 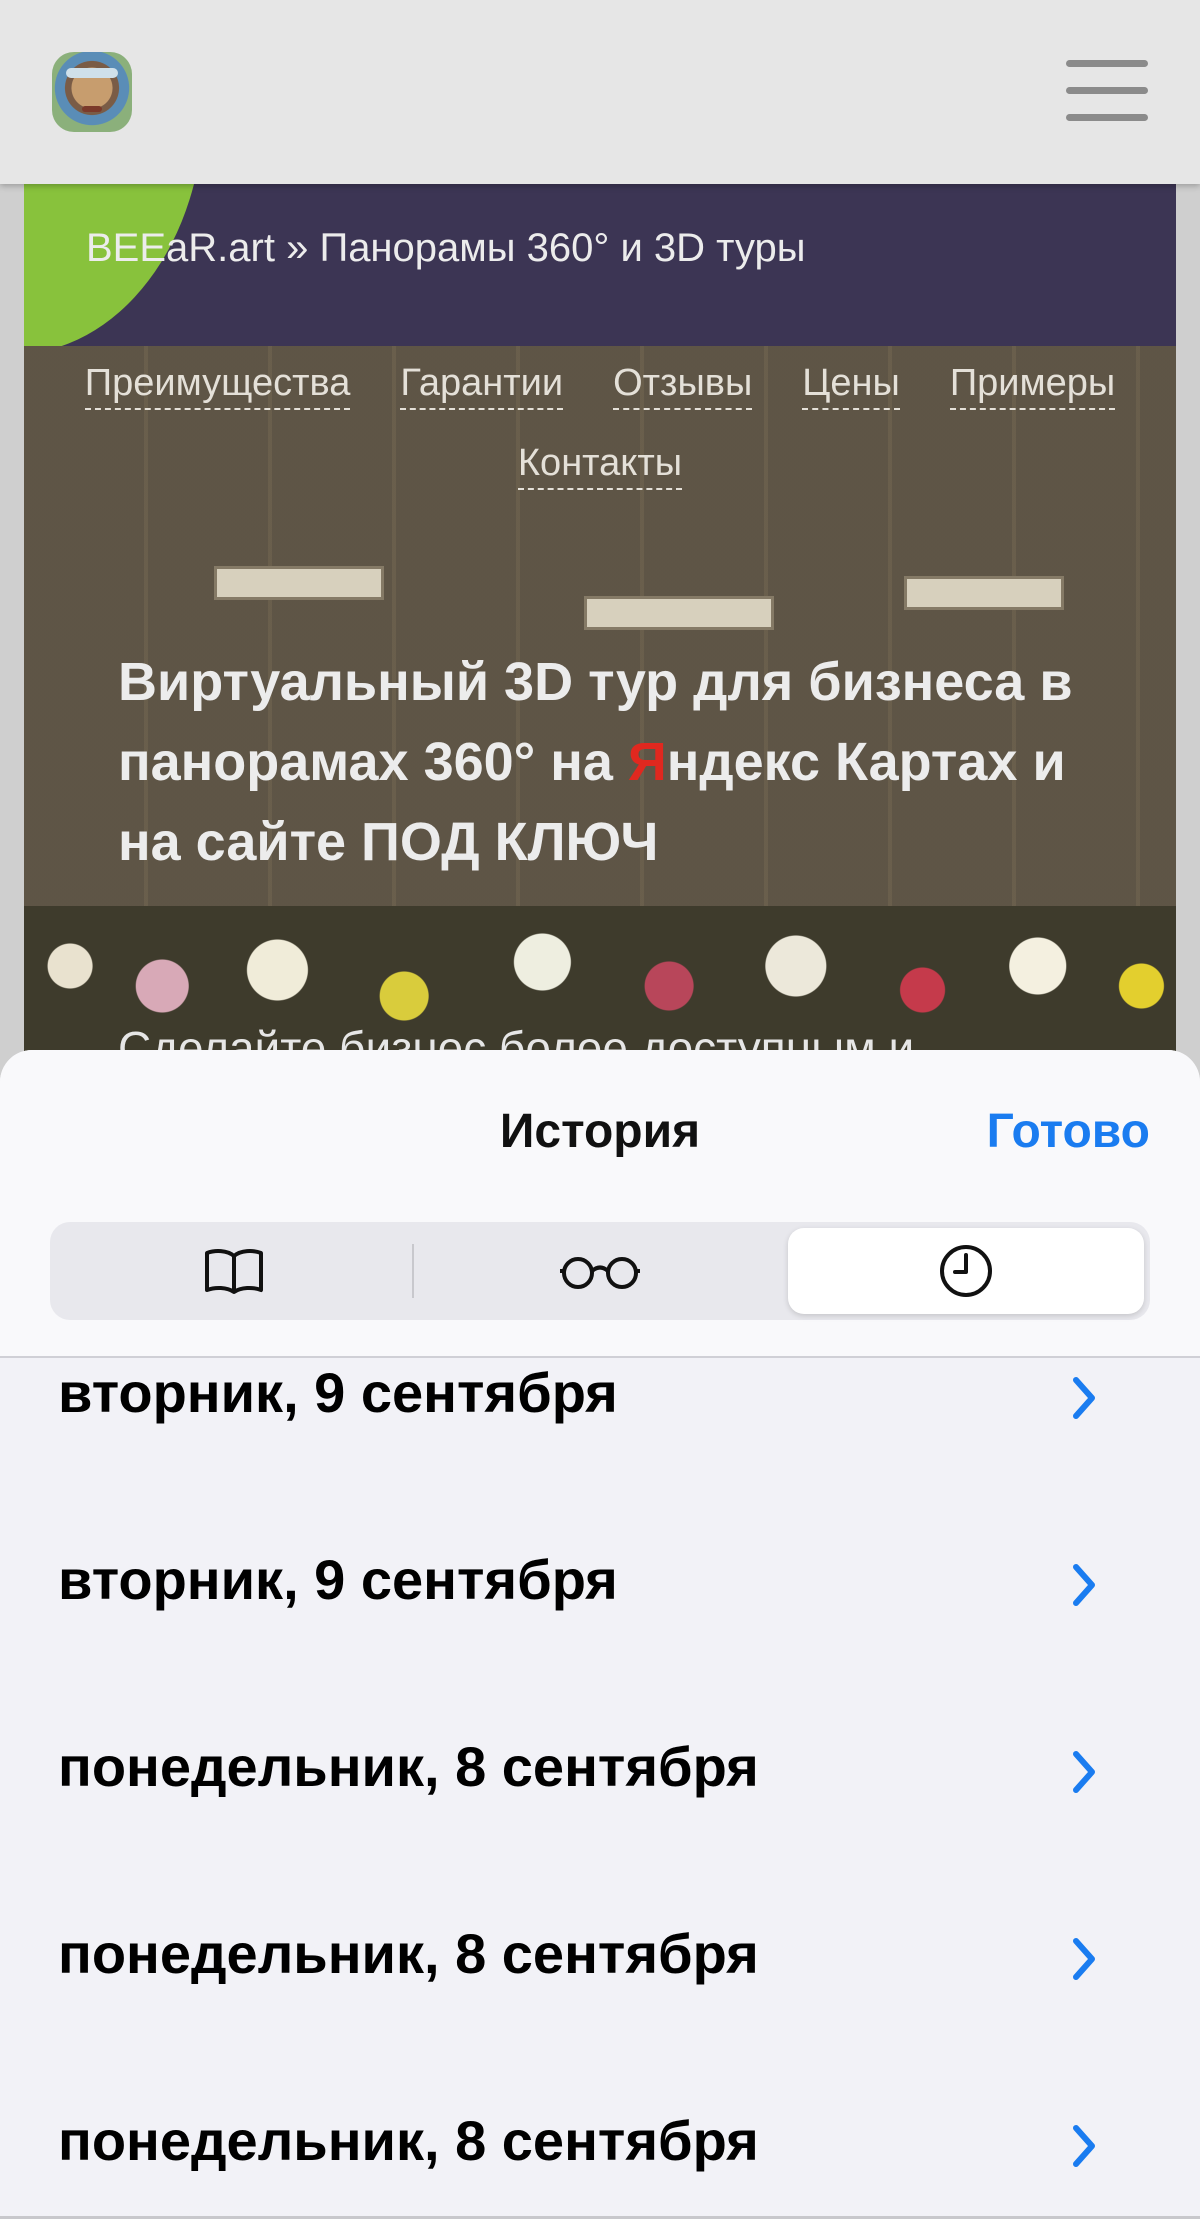 I want to click on breadcrumb-bar: BEEaR.art » Панорамы 360° и 3D туры, so click(x=600, y=265).